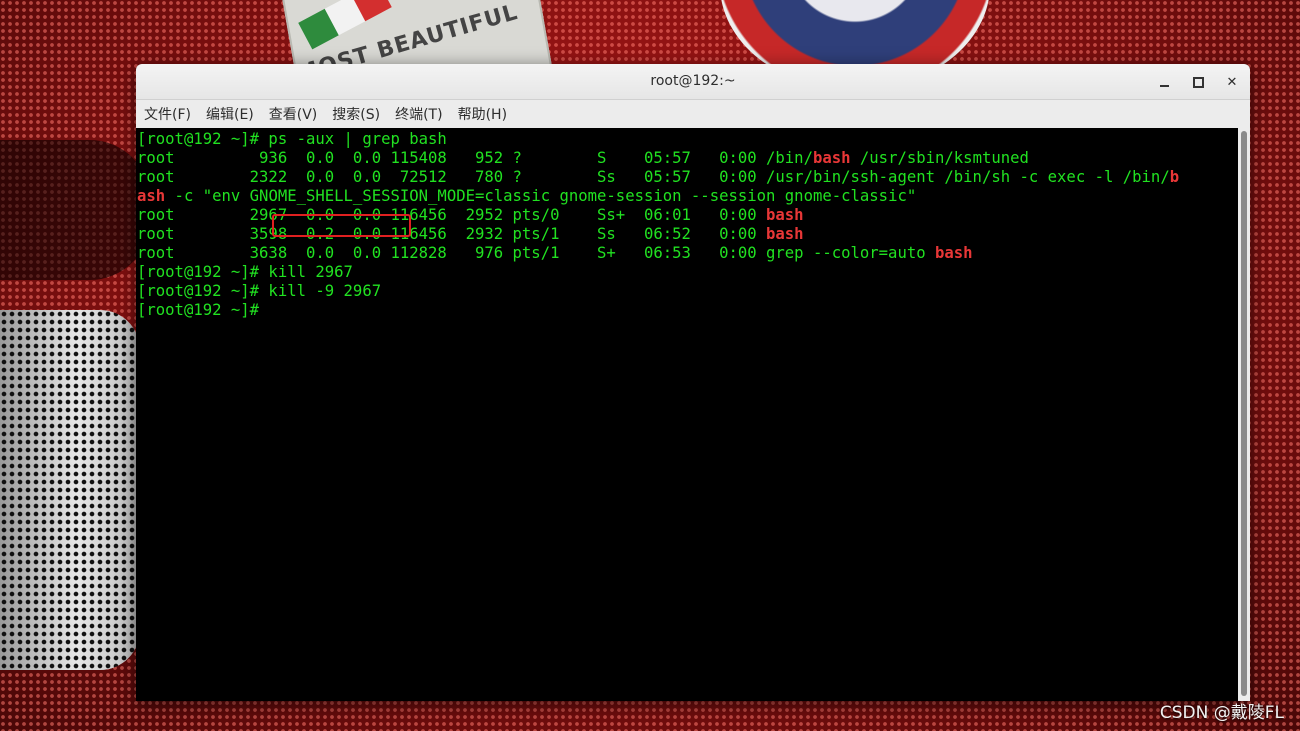 The width and height of the screenshot is (1300, 731). Describe the element at coordinates (1221, 713) in the screenshot. I see `watermark: CSDN @戴陵FL` at that location.